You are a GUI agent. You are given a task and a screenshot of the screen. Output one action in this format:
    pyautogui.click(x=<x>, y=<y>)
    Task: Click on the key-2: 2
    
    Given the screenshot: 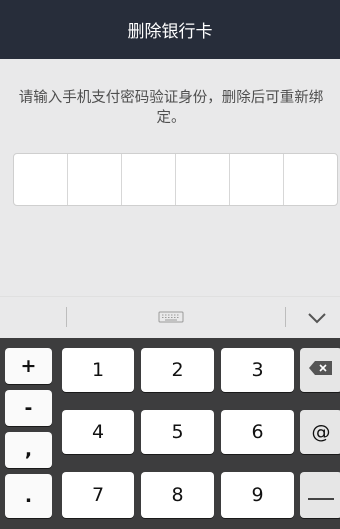 What is the action you would take?
    pyautogui.click(x=177, y=370)
    